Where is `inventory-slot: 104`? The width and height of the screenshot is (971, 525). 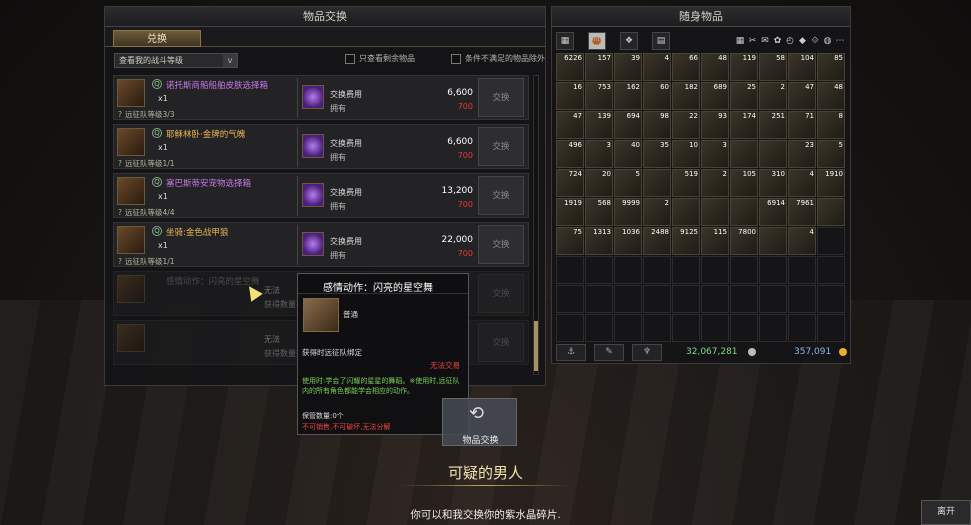
inventory-slot: 104 is located at coordinates (802, 67).